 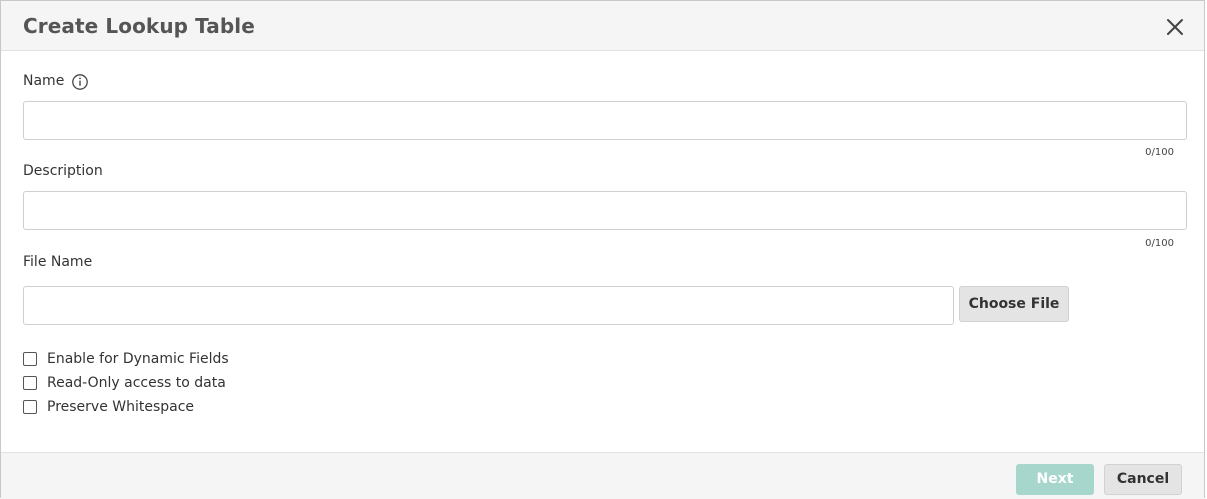 What do you see at coordinates (602, 475) in the screenshot?
I see `dialog-footer: Next Cancel` at bounding box center [602, 475].